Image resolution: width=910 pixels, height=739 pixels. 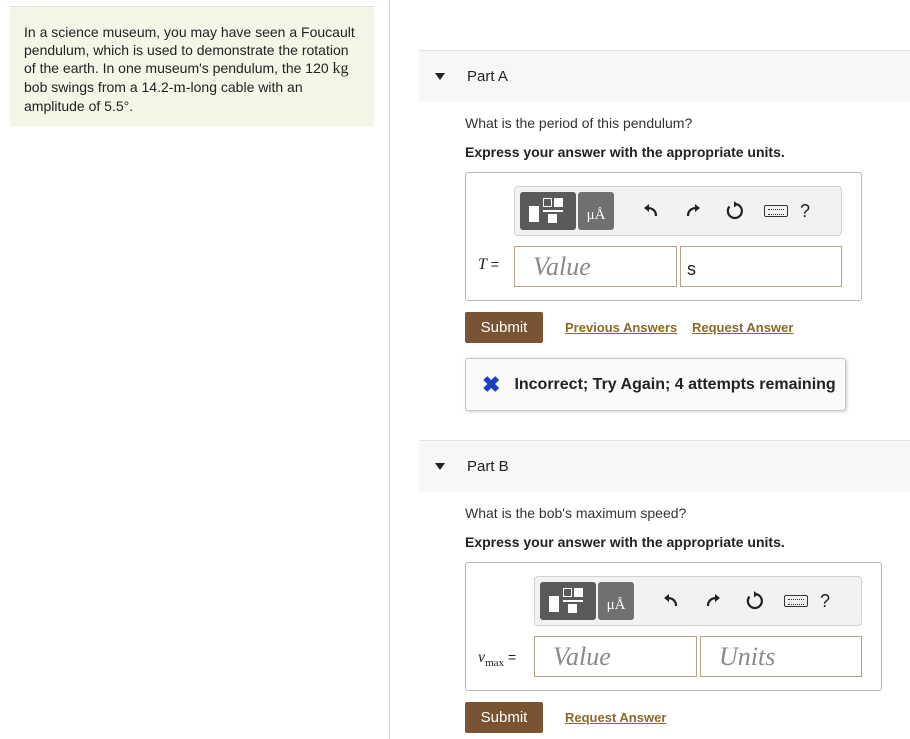 I want to click on part-a-question: What is the period of this pendulum?, so click(x=579, y=123).